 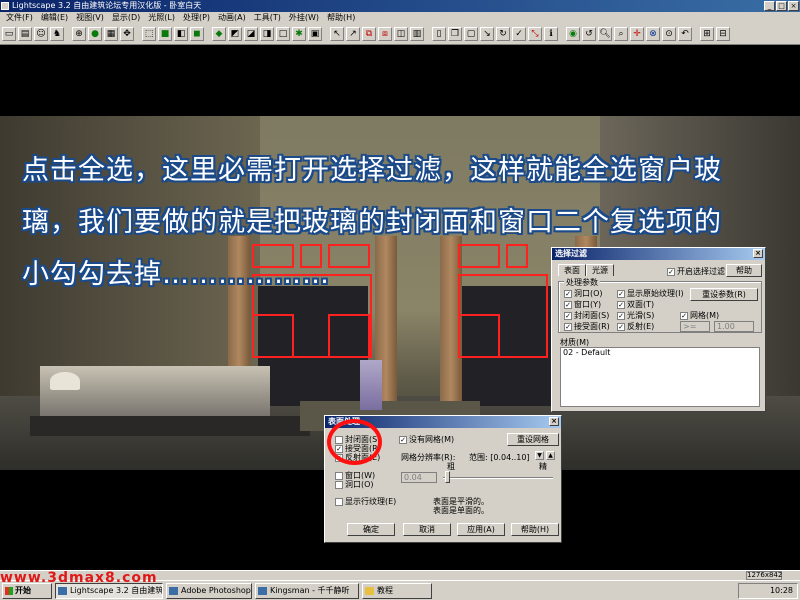 What do you see at coordinates (744, 270) in the screenshot?
I see `help-button: 帮助` at bounding box center [744, 270].